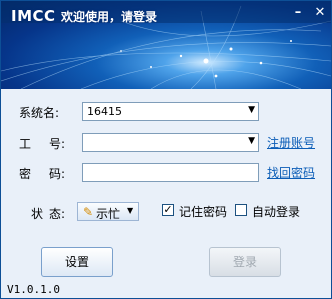  Describe the element at coordinates (25, 174) in the screenshot. I see `password-label-part1: 密` at that location.